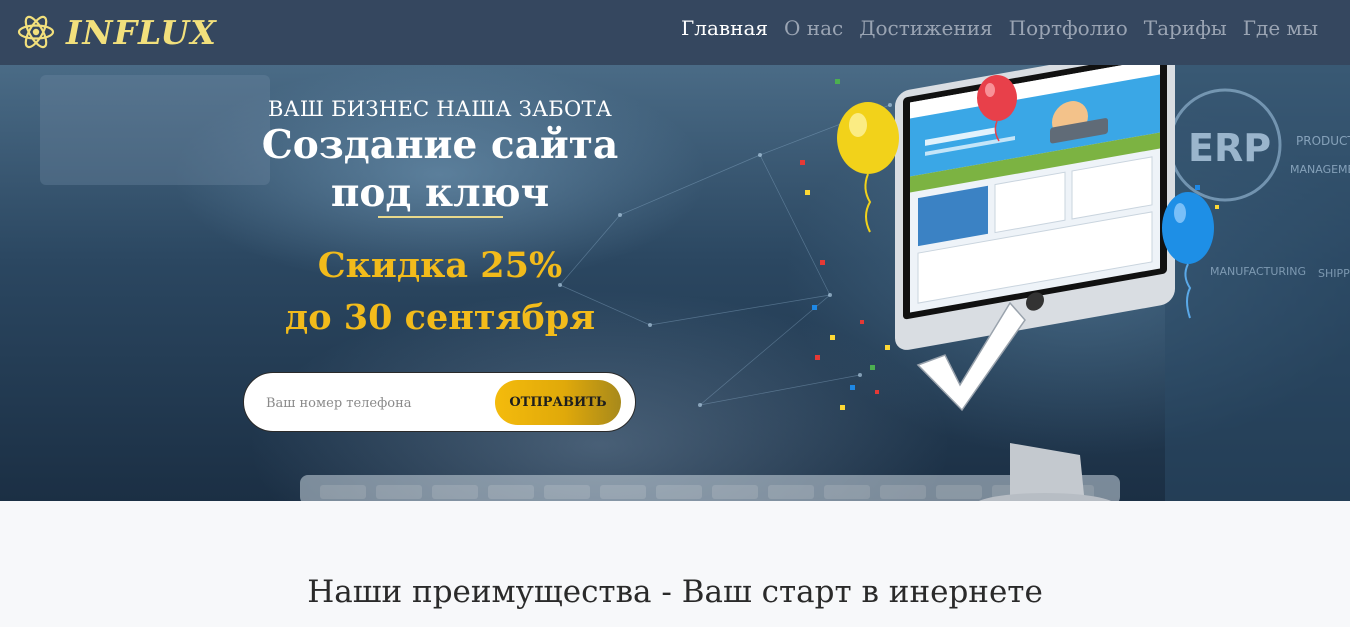  What do you see at coordinates (868, 167) in the screenshot?
I see `yellow-balloon-icon` at bounding box center [868, 167].